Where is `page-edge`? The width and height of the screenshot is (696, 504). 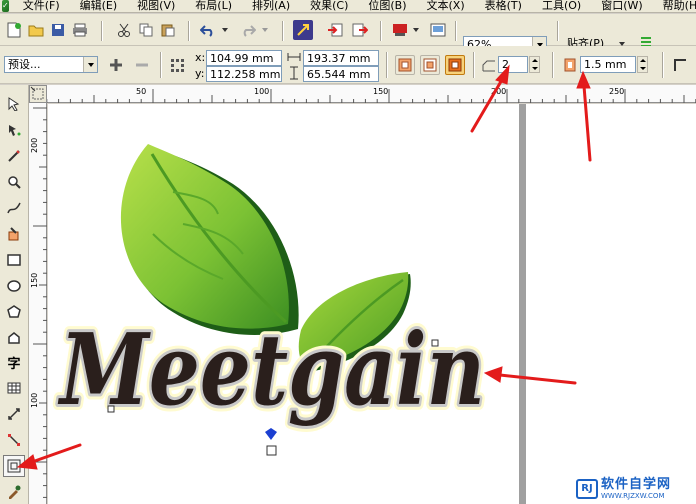
page-edge is located at coordinates (522, 304).